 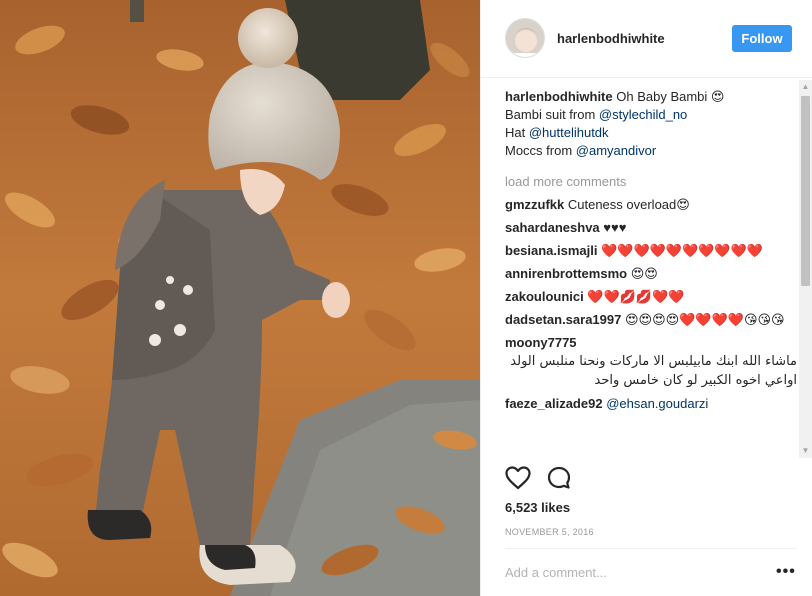 I want to click on avatar, so click(x=525, y=38).